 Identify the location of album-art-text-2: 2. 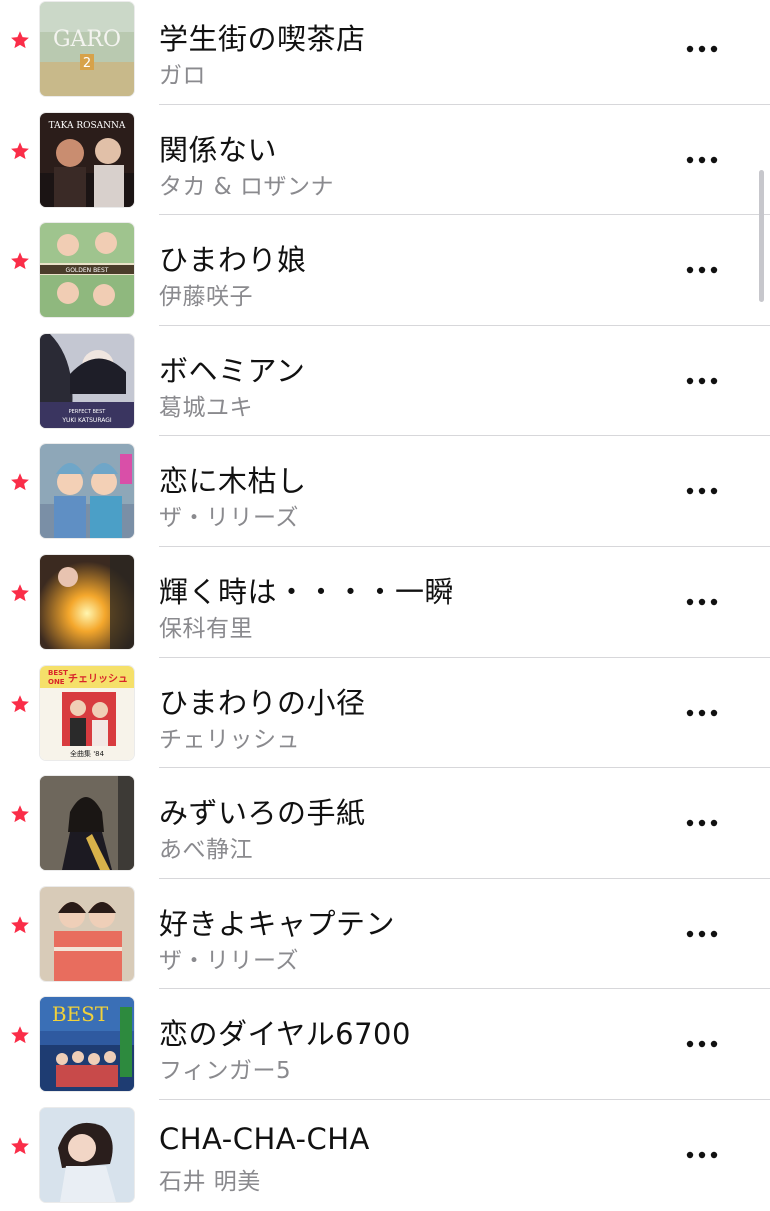
(87, 63).